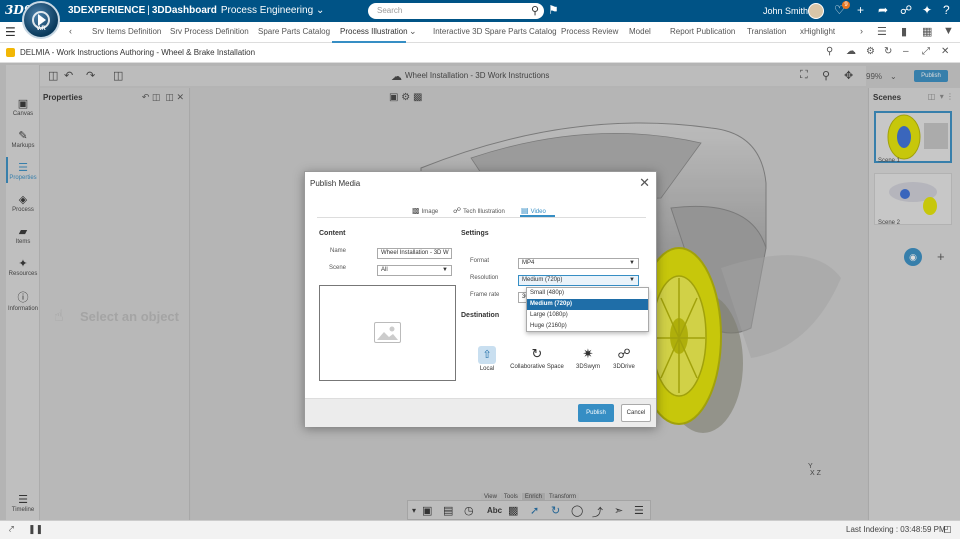 The image size is (960, 539). I want to click on play-icon, so click(42, 20).